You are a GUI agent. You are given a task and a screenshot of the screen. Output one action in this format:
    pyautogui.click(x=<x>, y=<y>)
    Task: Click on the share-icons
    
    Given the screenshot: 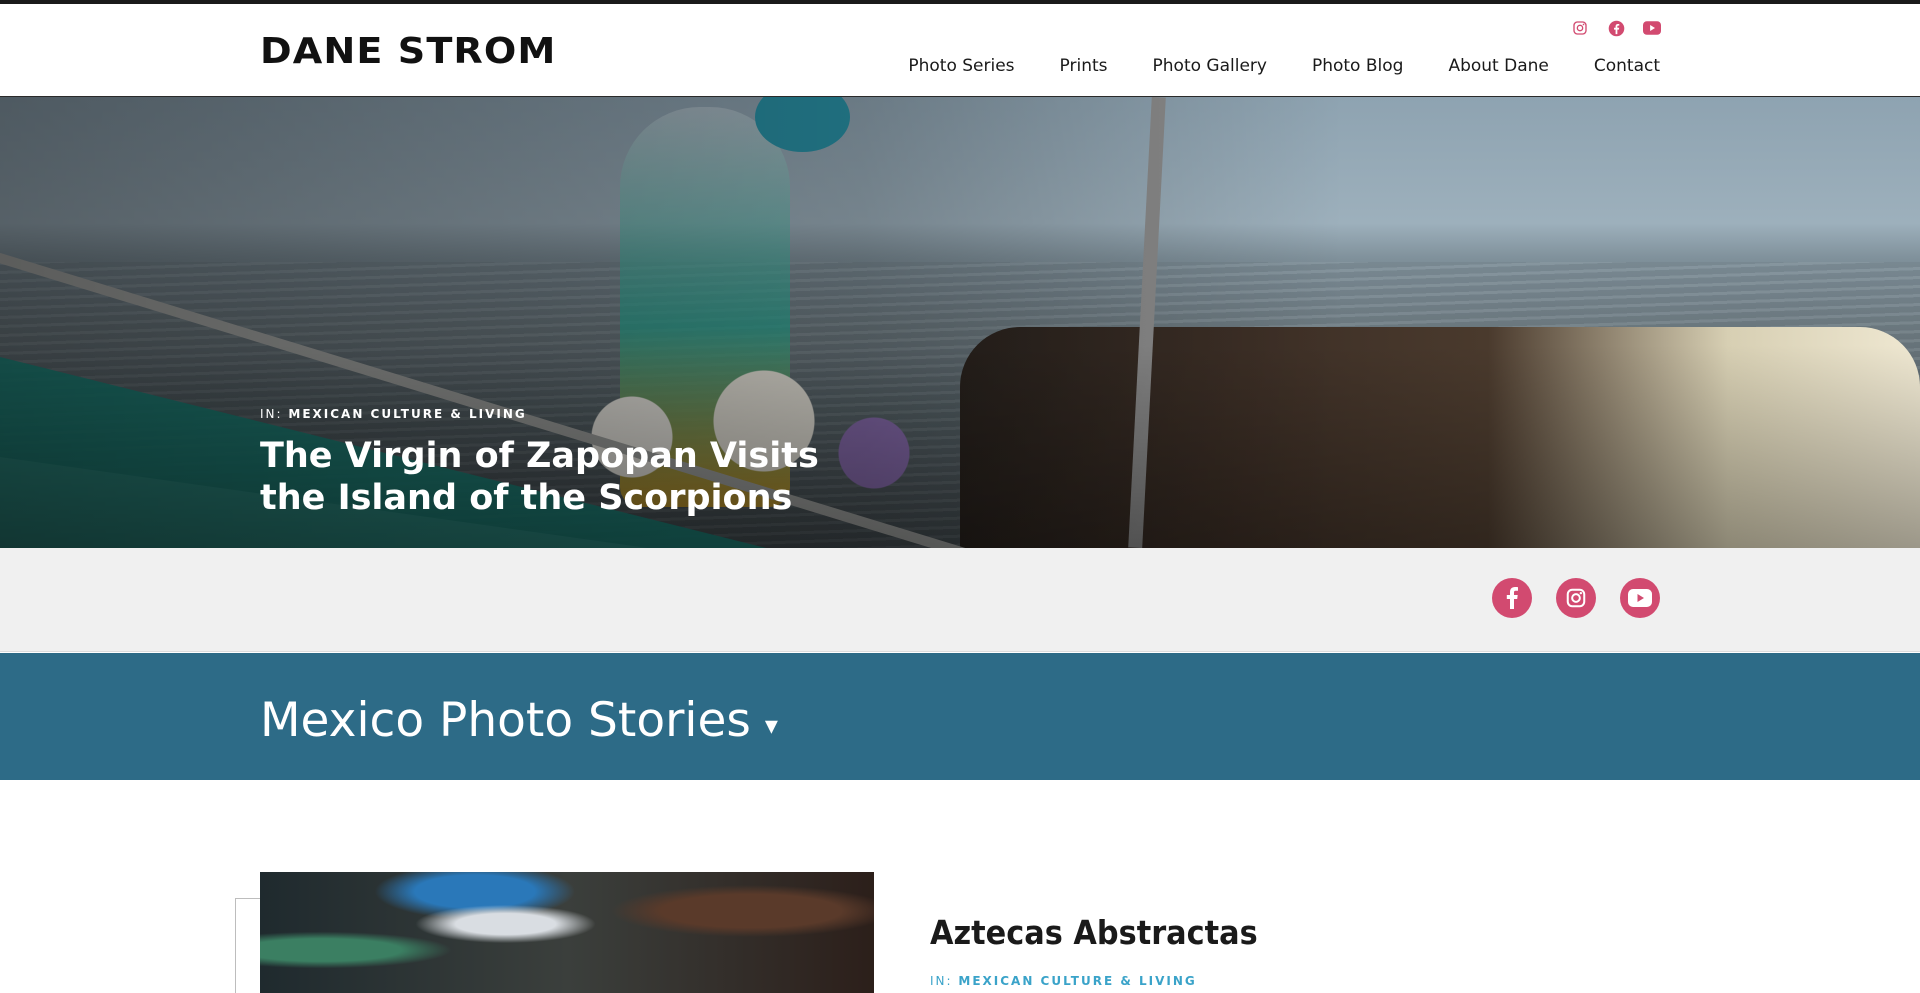 What is the action you would take?
    pyautogui.click(x=1576, y=598)
    